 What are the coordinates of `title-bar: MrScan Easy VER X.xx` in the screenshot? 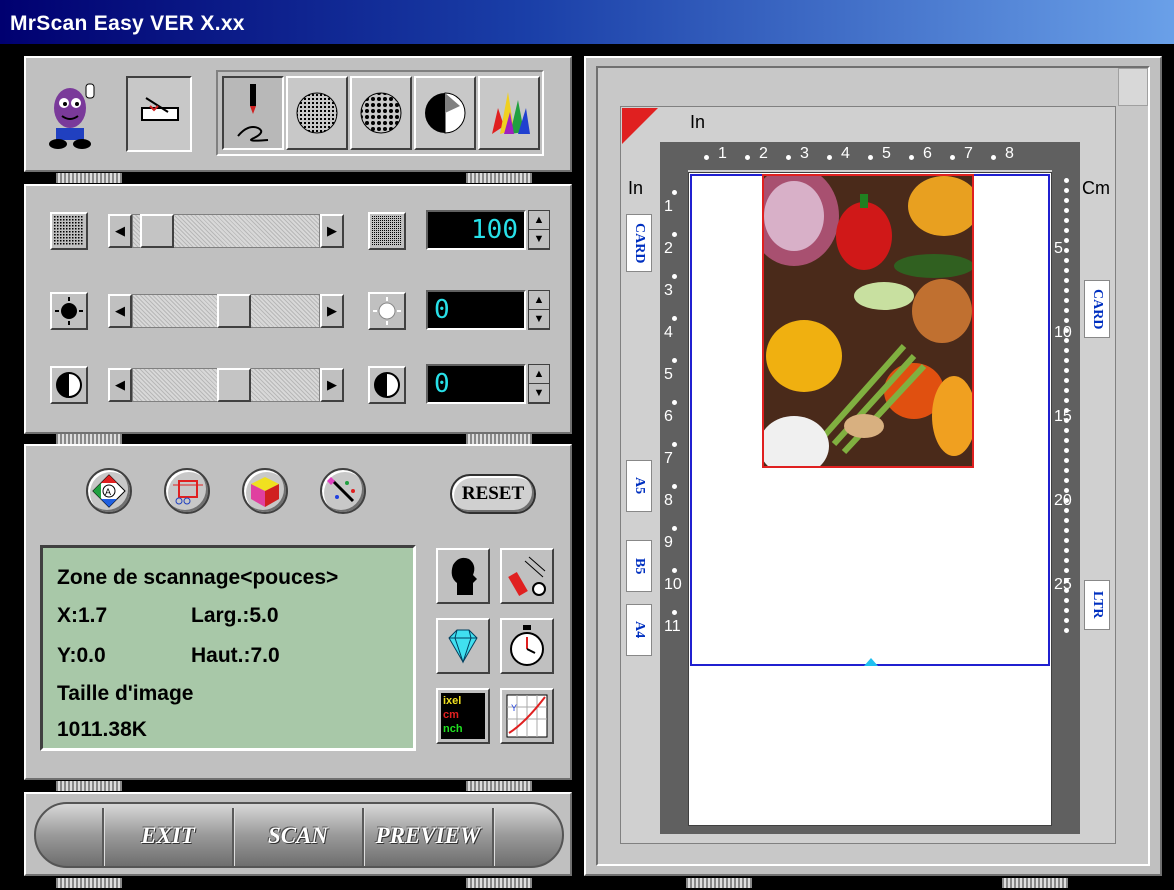 It's located at (587, 22).